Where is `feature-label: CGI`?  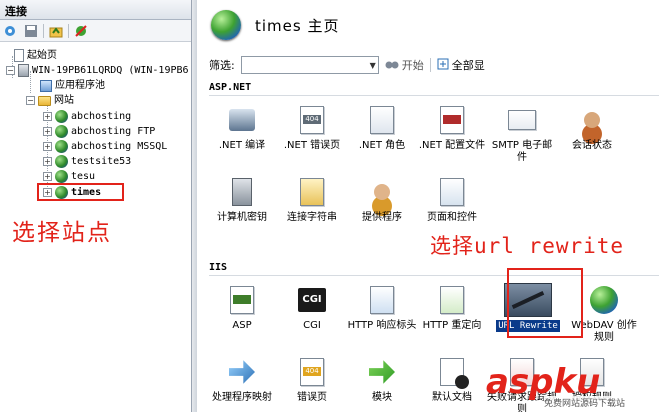 feature-label: CGI is located at coordinates (312, 325).